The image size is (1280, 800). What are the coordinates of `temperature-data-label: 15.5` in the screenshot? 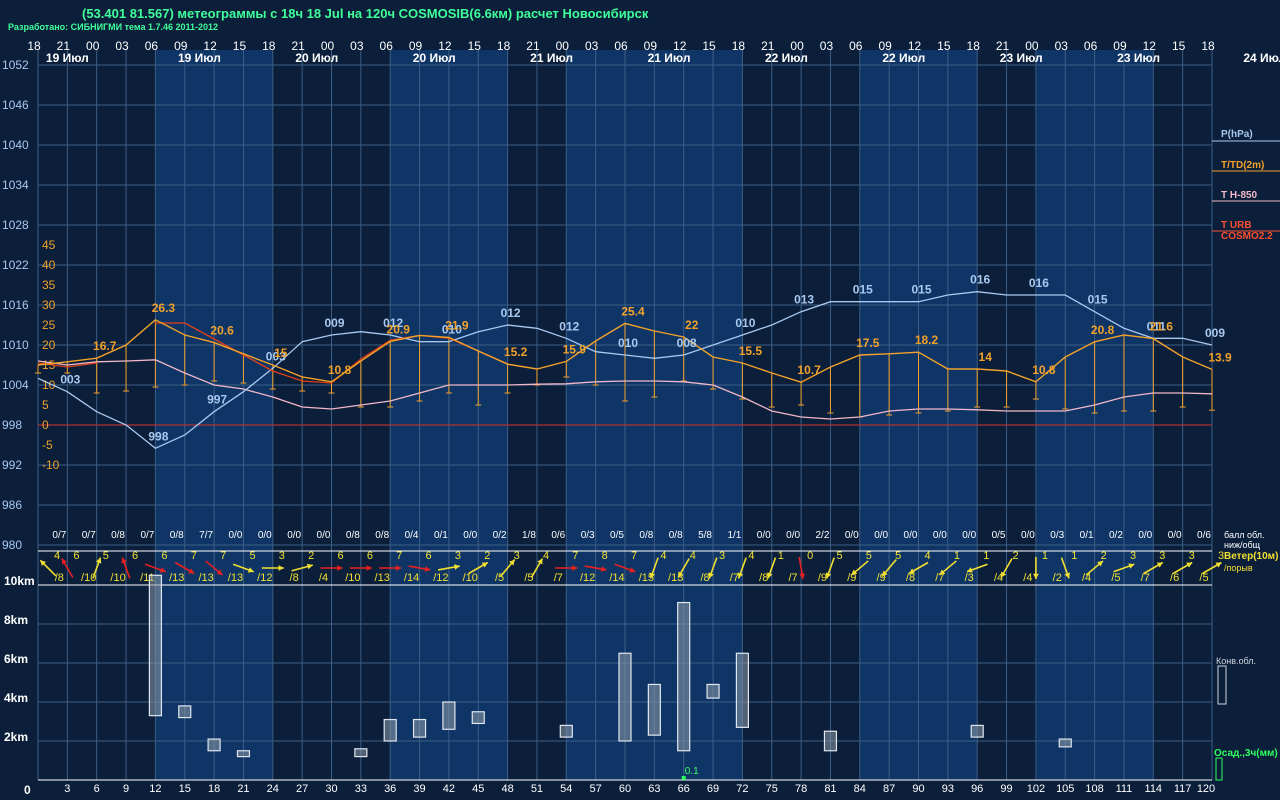 It's located at (751, 351).